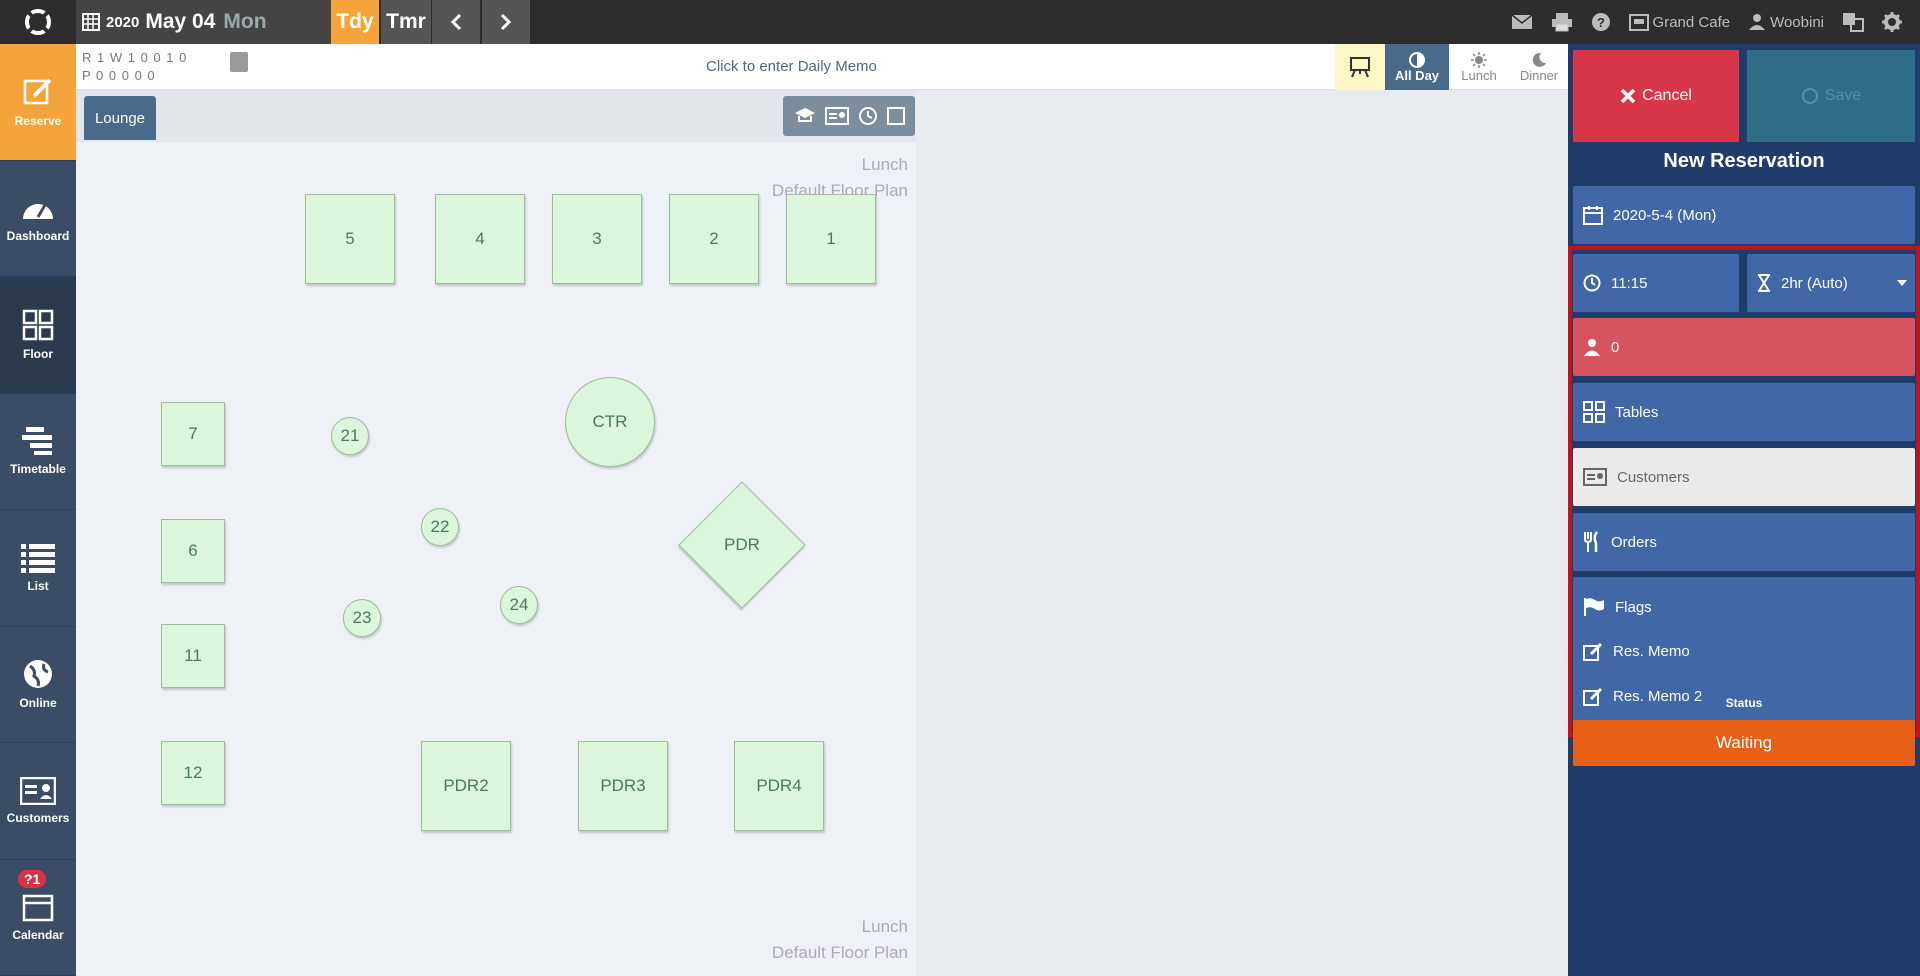  Describe the element at coordinates (714, 239) in the screenshot. I see `table-2: 2` at that location.